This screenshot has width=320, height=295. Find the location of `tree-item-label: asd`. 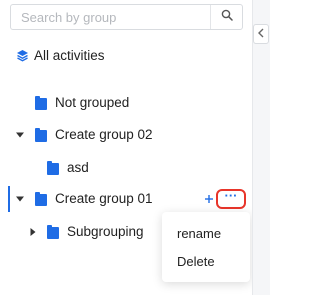

tree-item-label: asd is located at coordinates (78, 167).